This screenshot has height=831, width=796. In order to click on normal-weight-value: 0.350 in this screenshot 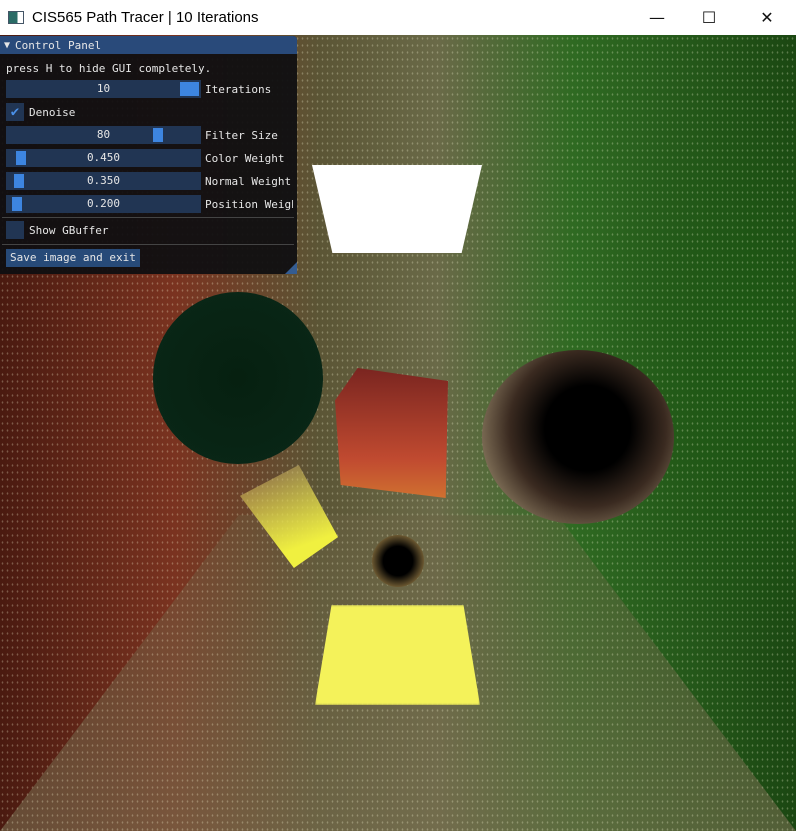, I will do `click(103, 180)`.